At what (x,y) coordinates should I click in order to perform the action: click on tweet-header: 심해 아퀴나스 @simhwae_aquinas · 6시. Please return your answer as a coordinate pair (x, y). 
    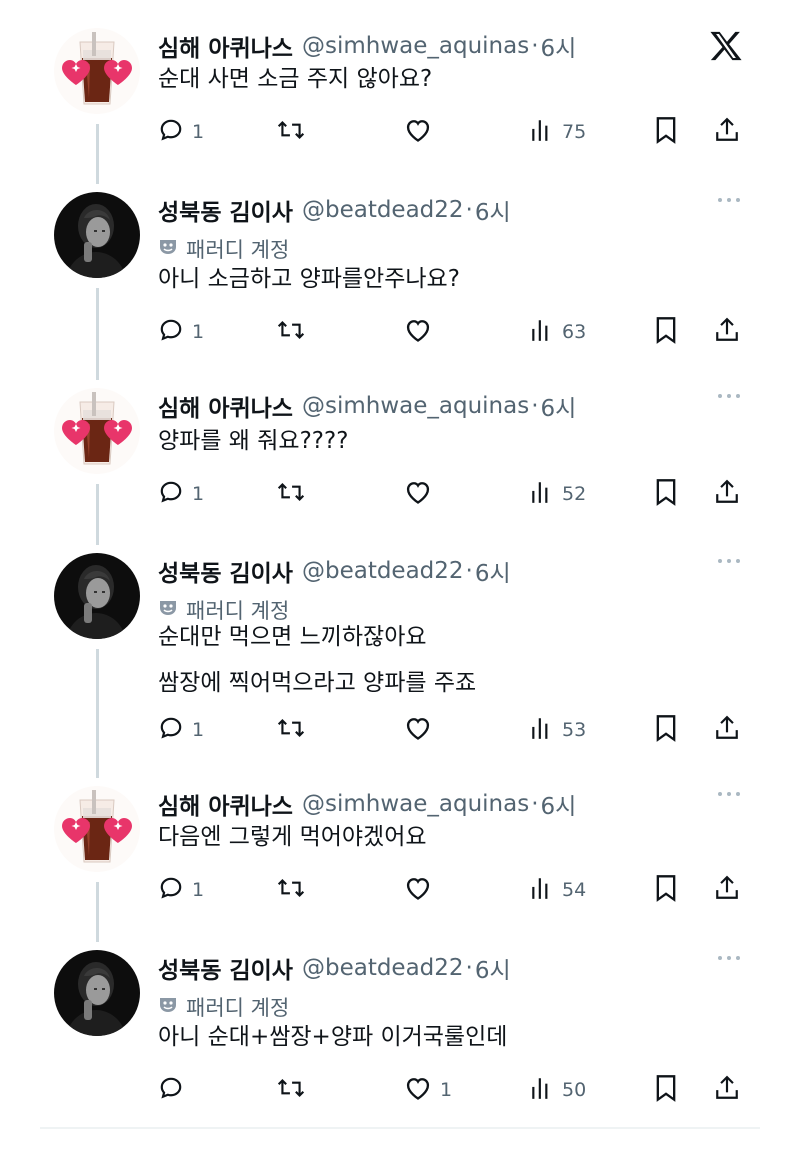
    Looking at the image, I should click on (367, 46).